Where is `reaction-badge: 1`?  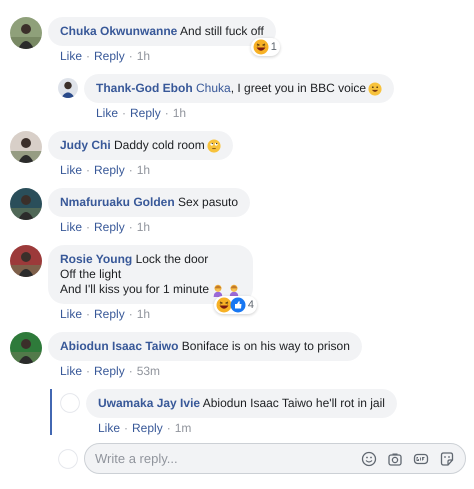 reaction-badge: 1 is located at coordinates (265, 47).